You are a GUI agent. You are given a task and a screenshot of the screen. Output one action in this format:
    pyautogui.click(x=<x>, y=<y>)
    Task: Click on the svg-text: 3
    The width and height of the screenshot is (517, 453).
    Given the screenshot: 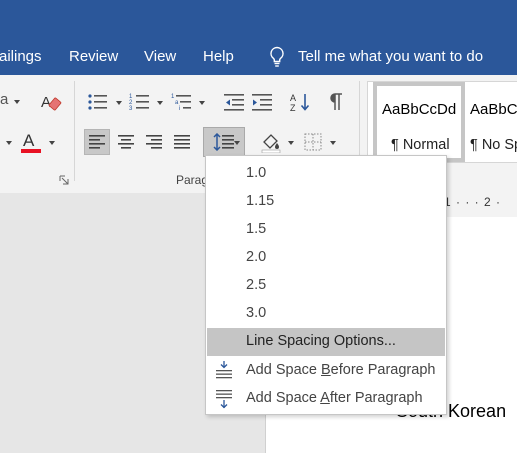 What is the action you would take?
    pyautogui.click(x=131, y=108)
    